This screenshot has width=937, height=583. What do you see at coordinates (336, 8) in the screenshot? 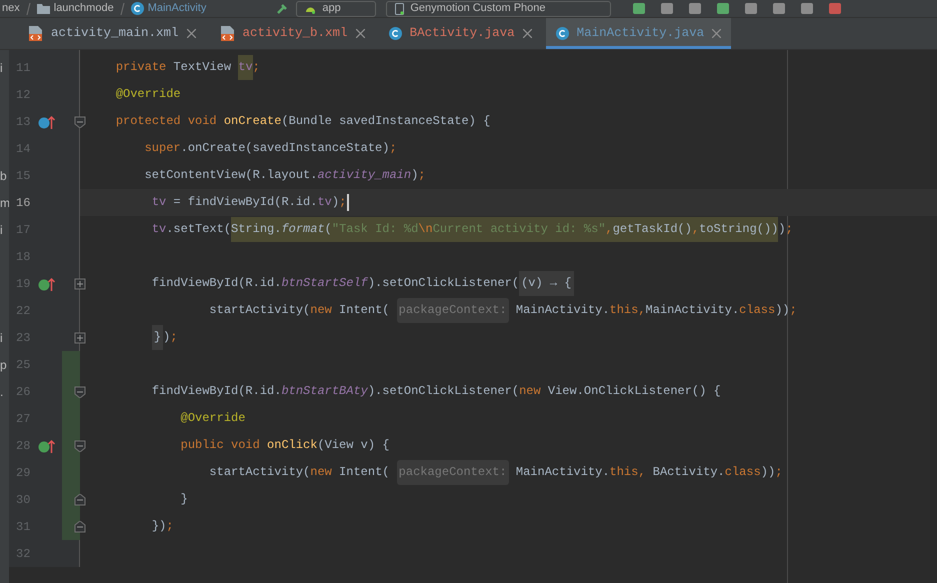
I see `run-configuration-dropdown: app` at bounding box center [336, 8].